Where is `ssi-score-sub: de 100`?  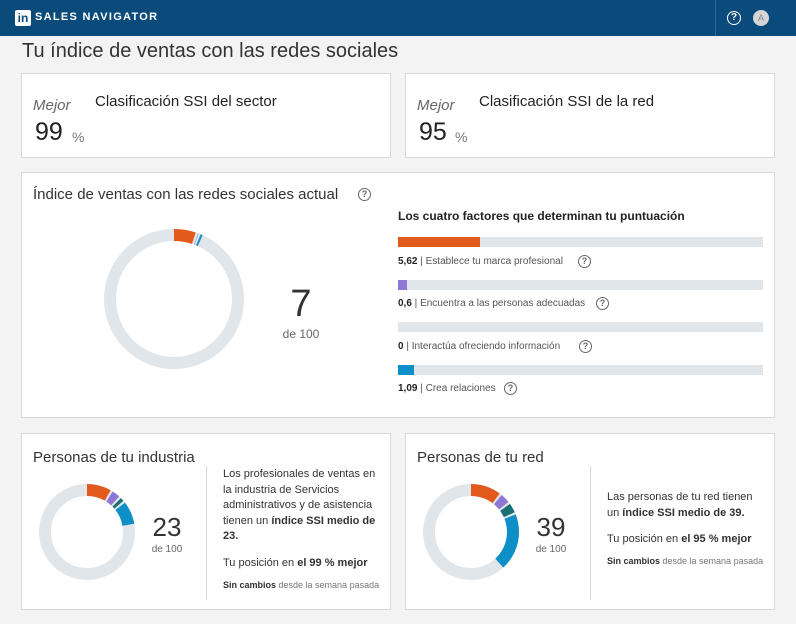
ssi-score-sub: de 100 is located at coordinates (301, 334).